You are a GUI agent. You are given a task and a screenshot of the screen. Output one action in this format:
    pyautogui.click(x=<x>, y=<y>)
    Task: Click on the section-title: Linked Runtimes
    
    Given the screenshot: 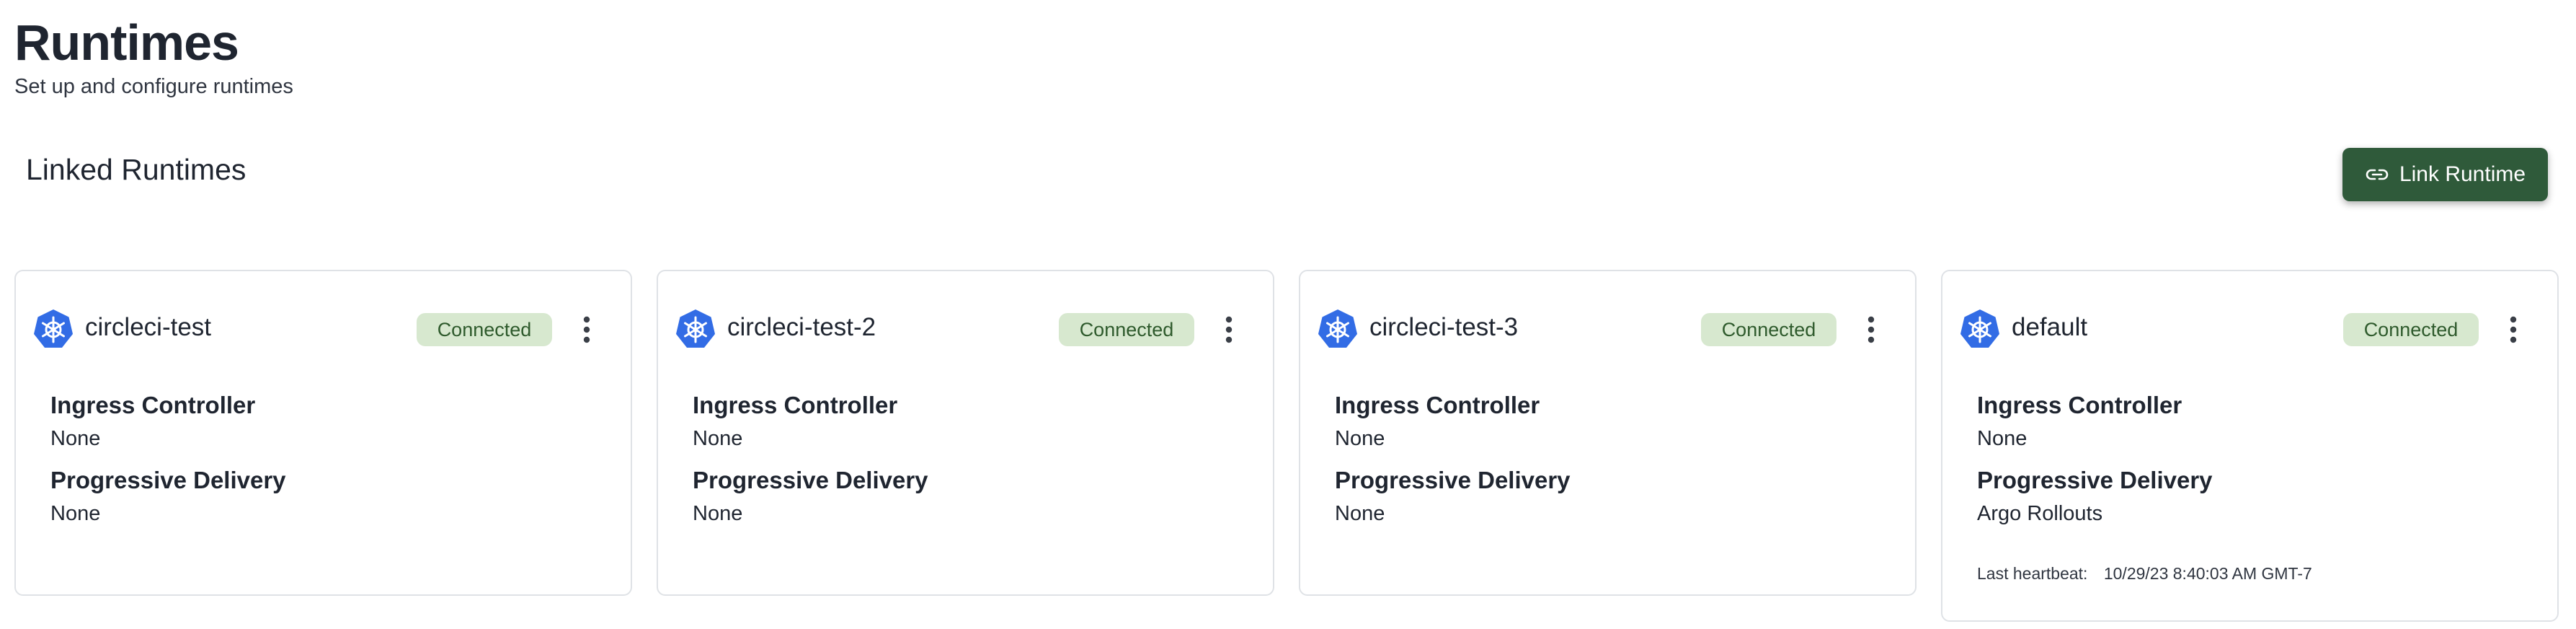 What is the action you would take?
    pyautogui.click(x=136, y=169)
    